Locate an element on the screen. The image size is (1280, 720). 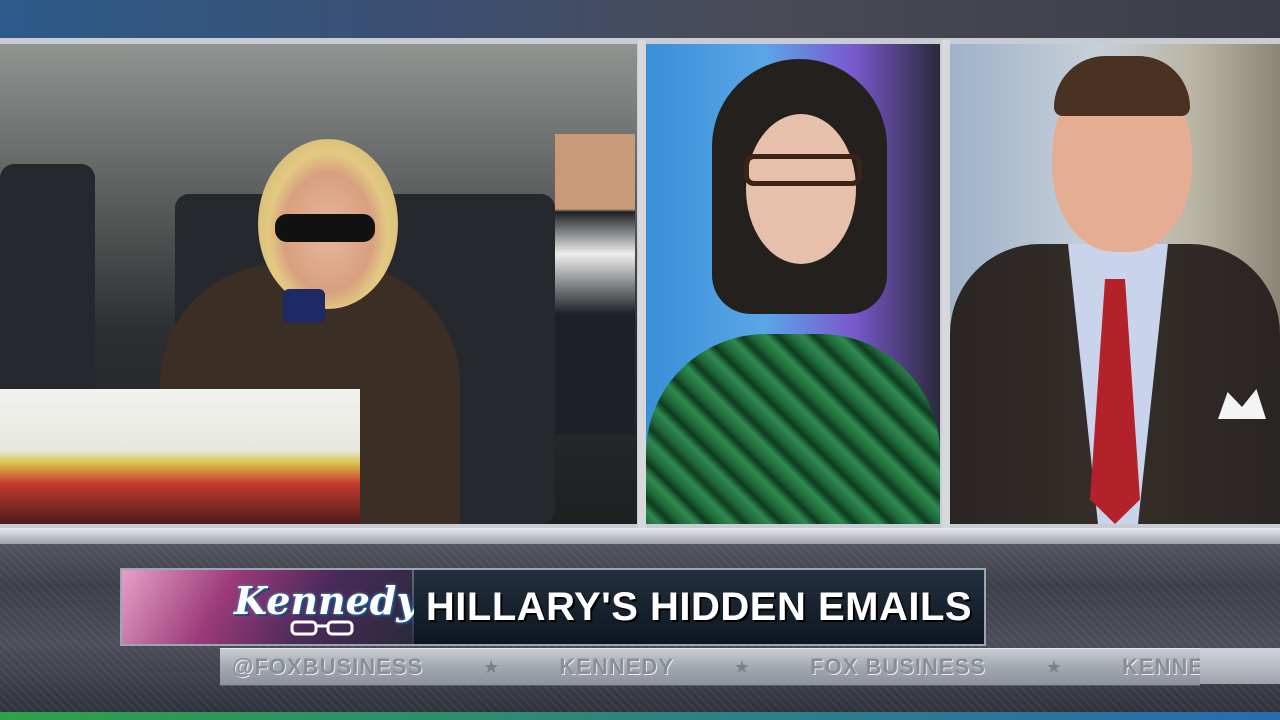
ticker-item: @FOXBUSINESS is located at coordinates (328, 666).